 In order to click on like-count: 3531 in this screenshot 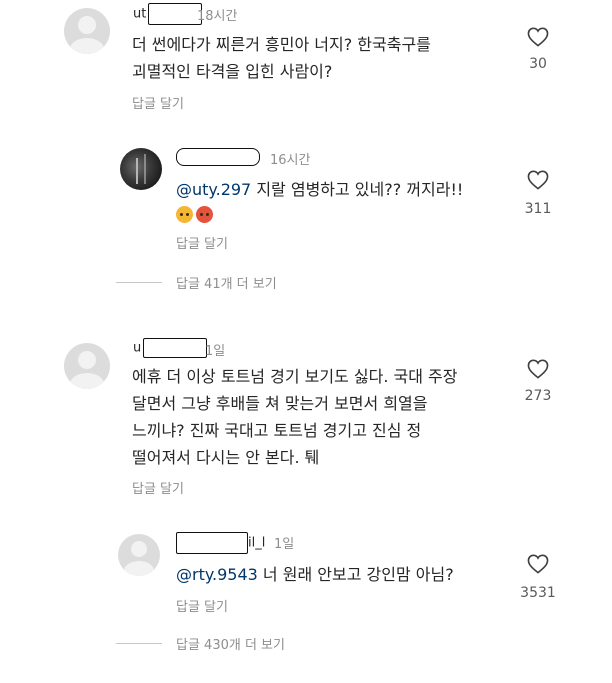, I will do `click(538, 593)`.